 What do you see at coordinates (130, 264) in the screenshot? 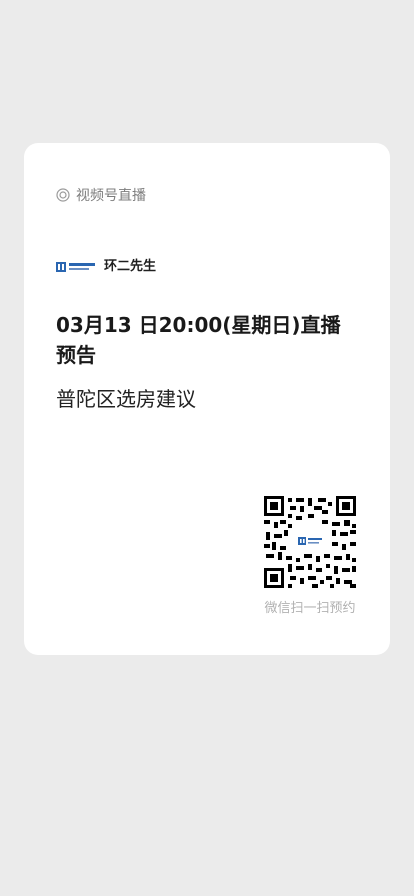
I see `account-name: 环二先生` at bounding box center [130, 264].